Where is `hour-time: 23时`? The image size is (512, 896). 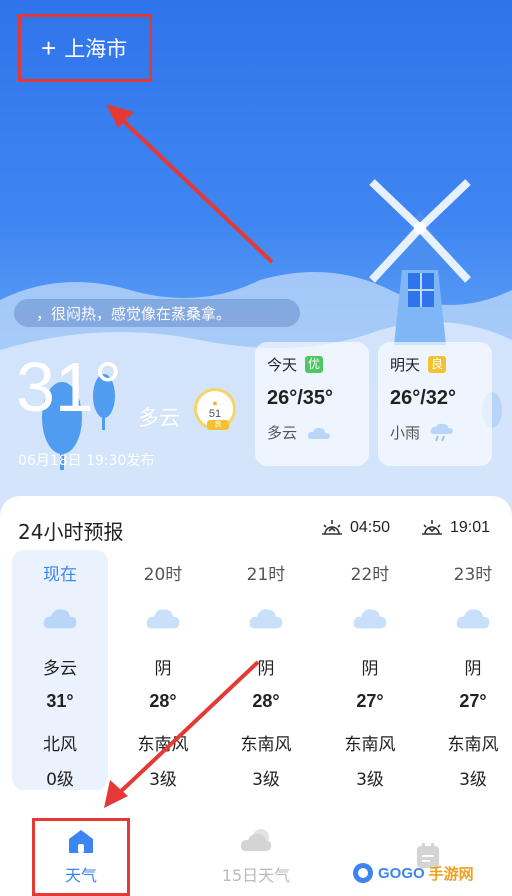
hour-time: 23时 is located at coordinates (473, 575).